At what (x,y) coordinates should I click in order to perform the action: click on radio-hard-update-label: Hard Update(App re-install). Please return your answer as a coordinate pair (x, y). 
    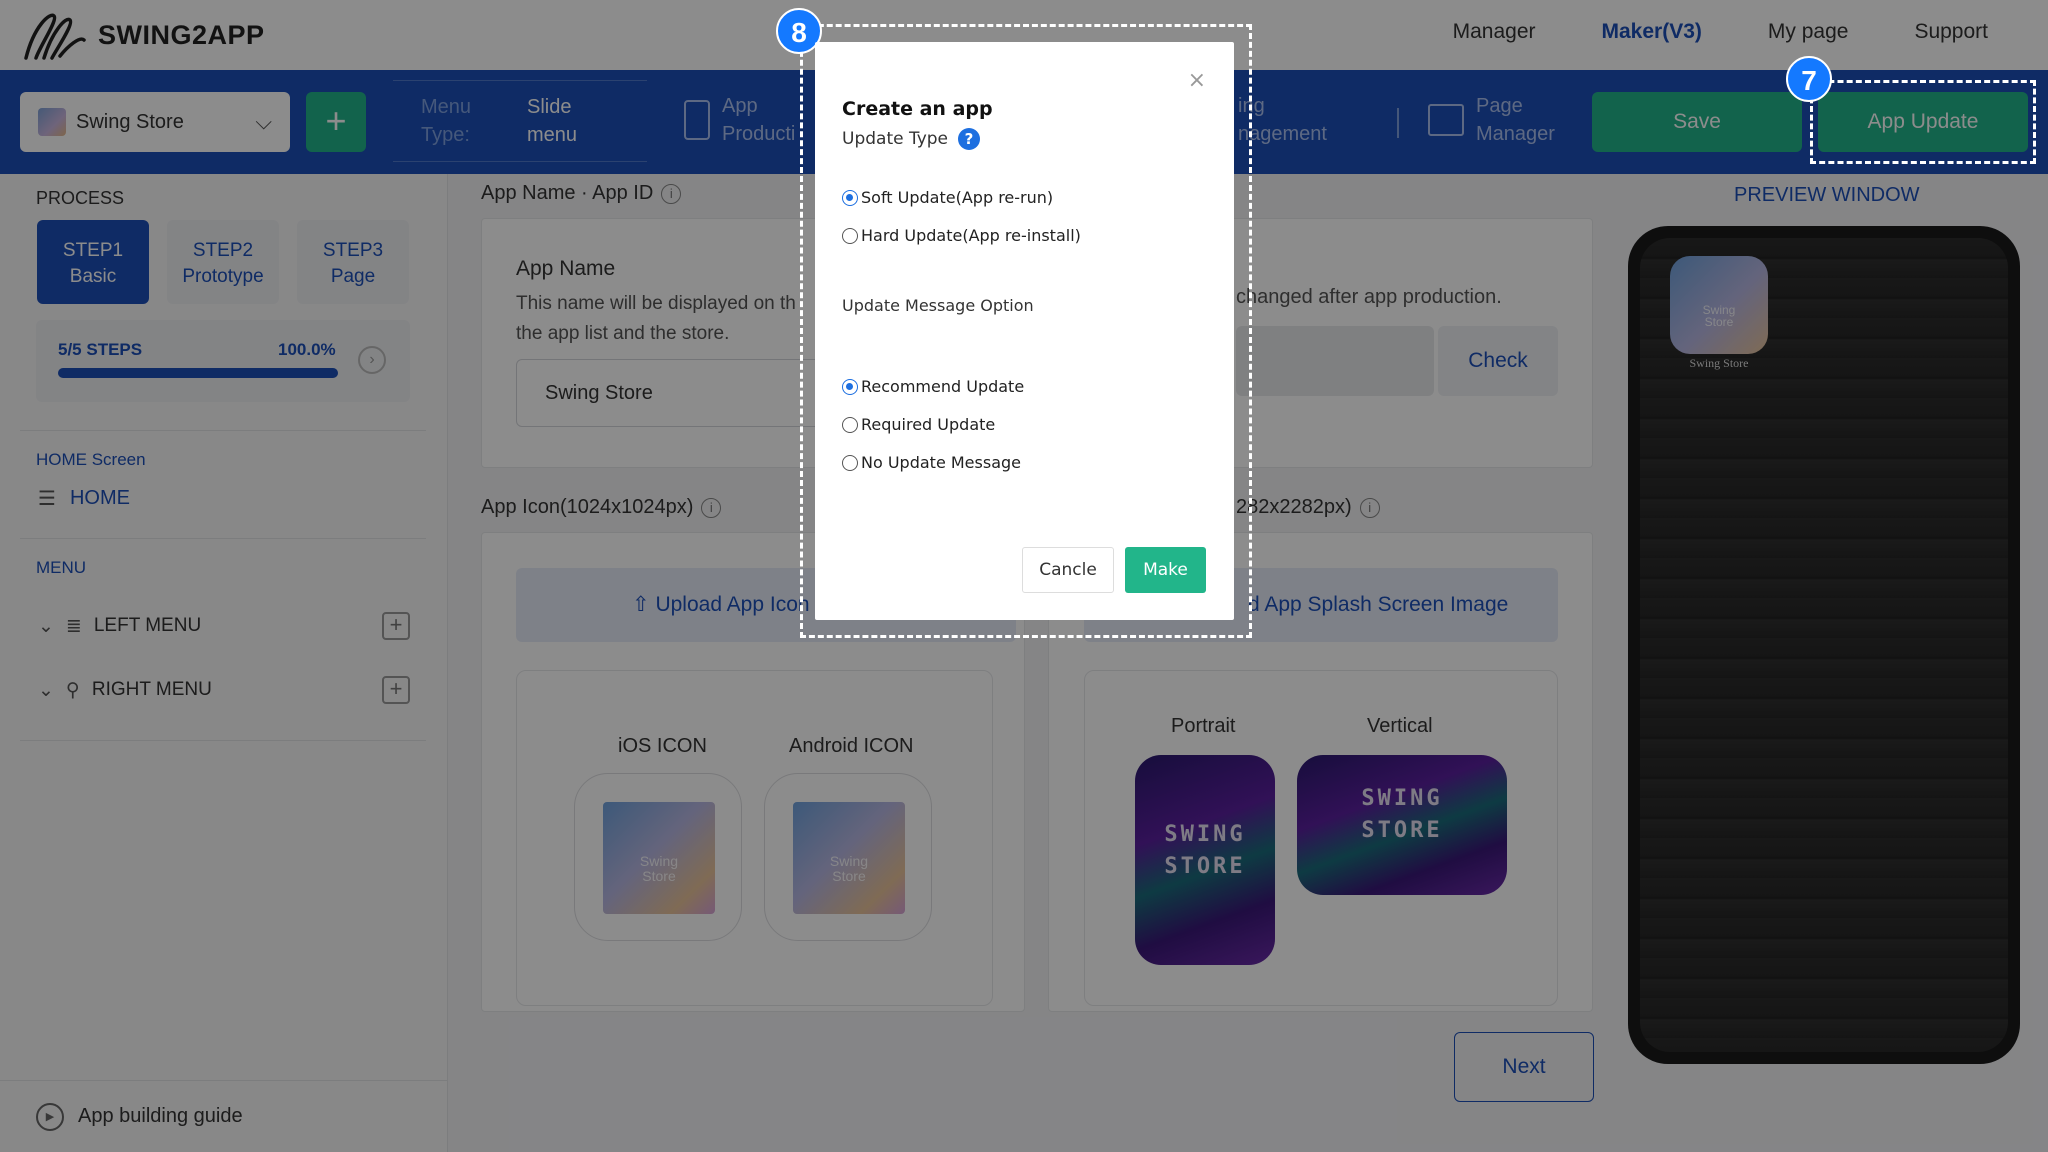
    Looking at the image, I should click on (971, 235).